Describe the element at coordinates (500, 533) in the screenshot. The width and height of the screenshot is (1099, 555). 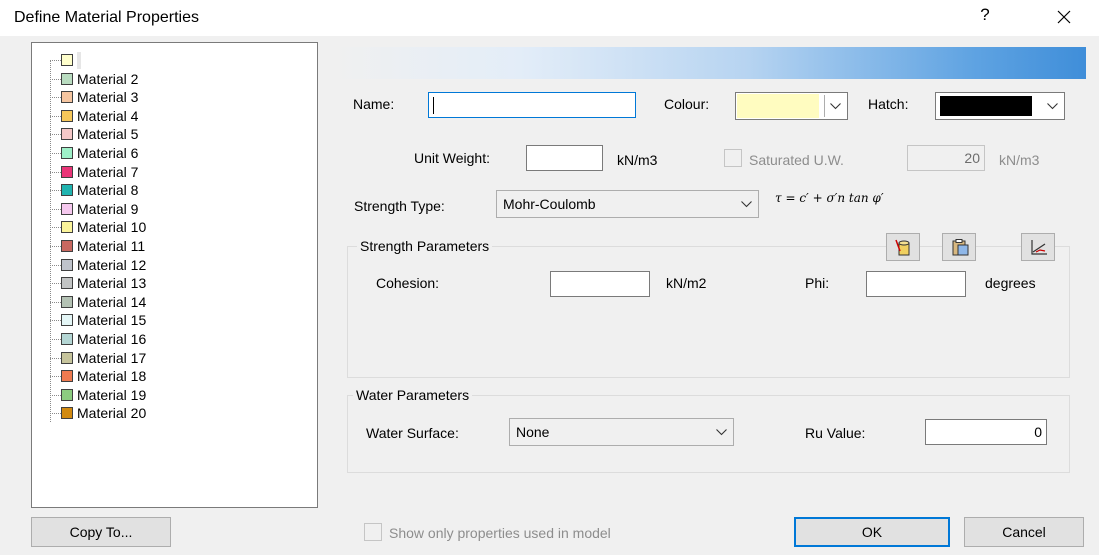
I see `show-only-used-label: Show only properties used in model` at that location.